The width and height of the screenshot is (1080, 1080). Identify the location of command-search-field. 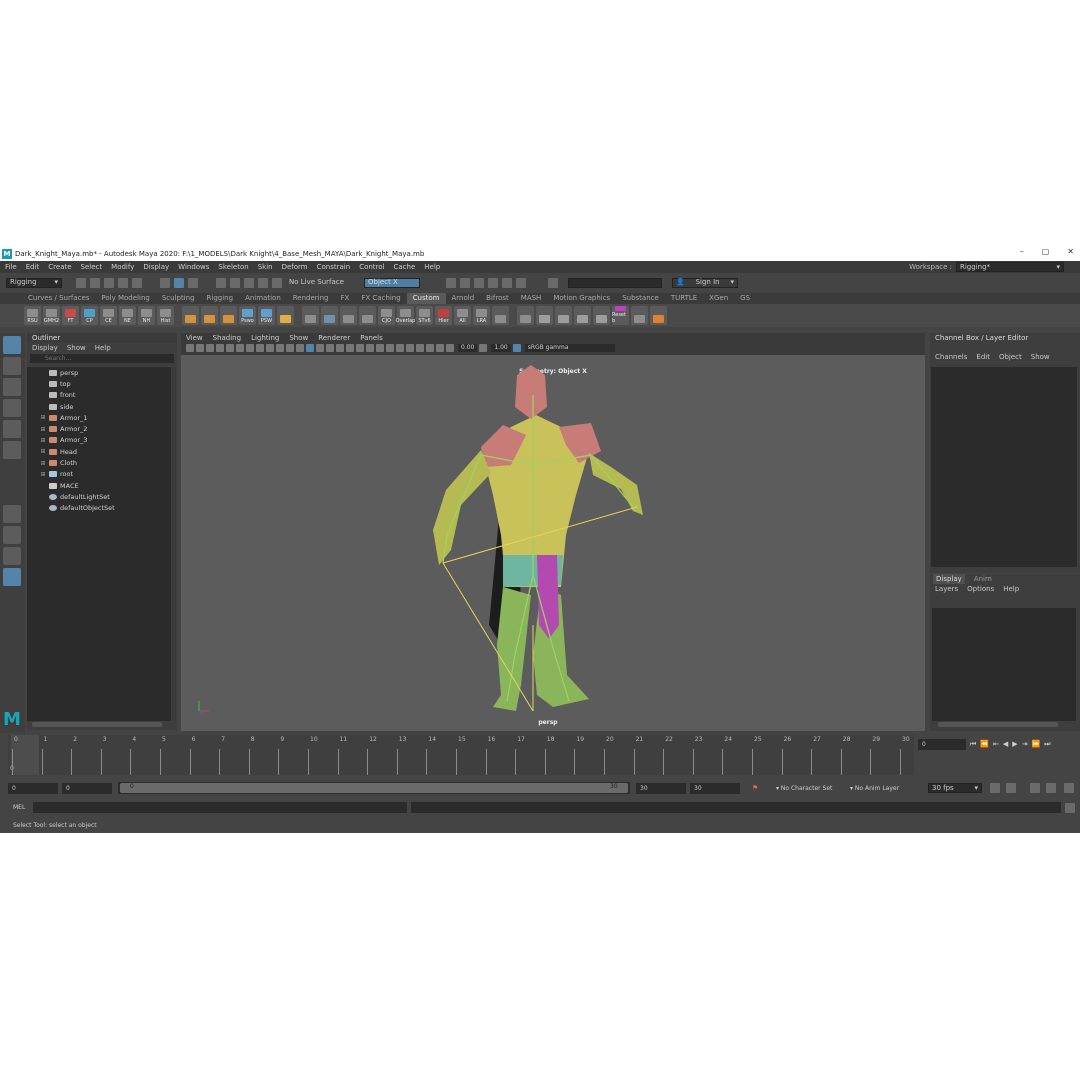
(615, 282).